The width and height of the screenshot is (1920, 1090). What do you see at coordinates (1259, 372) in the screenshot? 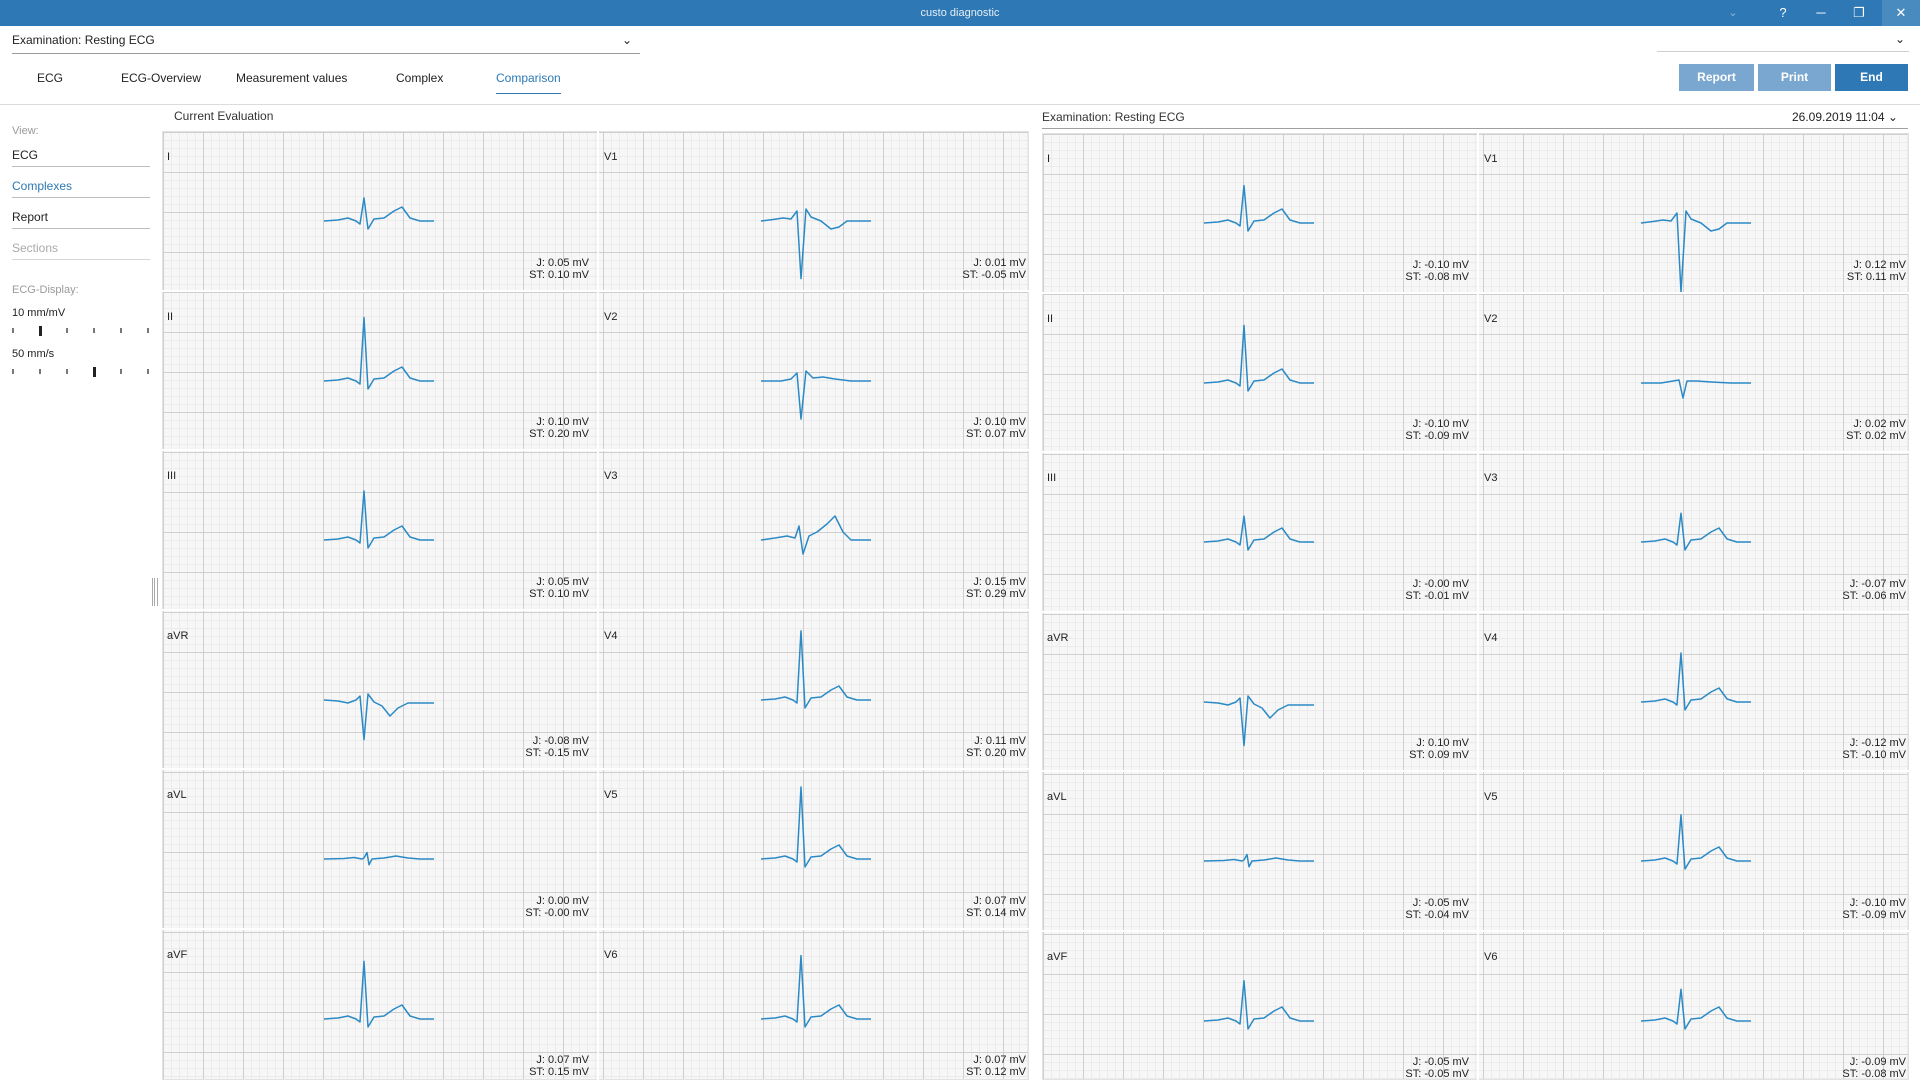
I see `comparison-lead-cell: II J: -0.10 mV ST: -0.09 mV` at bounding box center [1259, 372].